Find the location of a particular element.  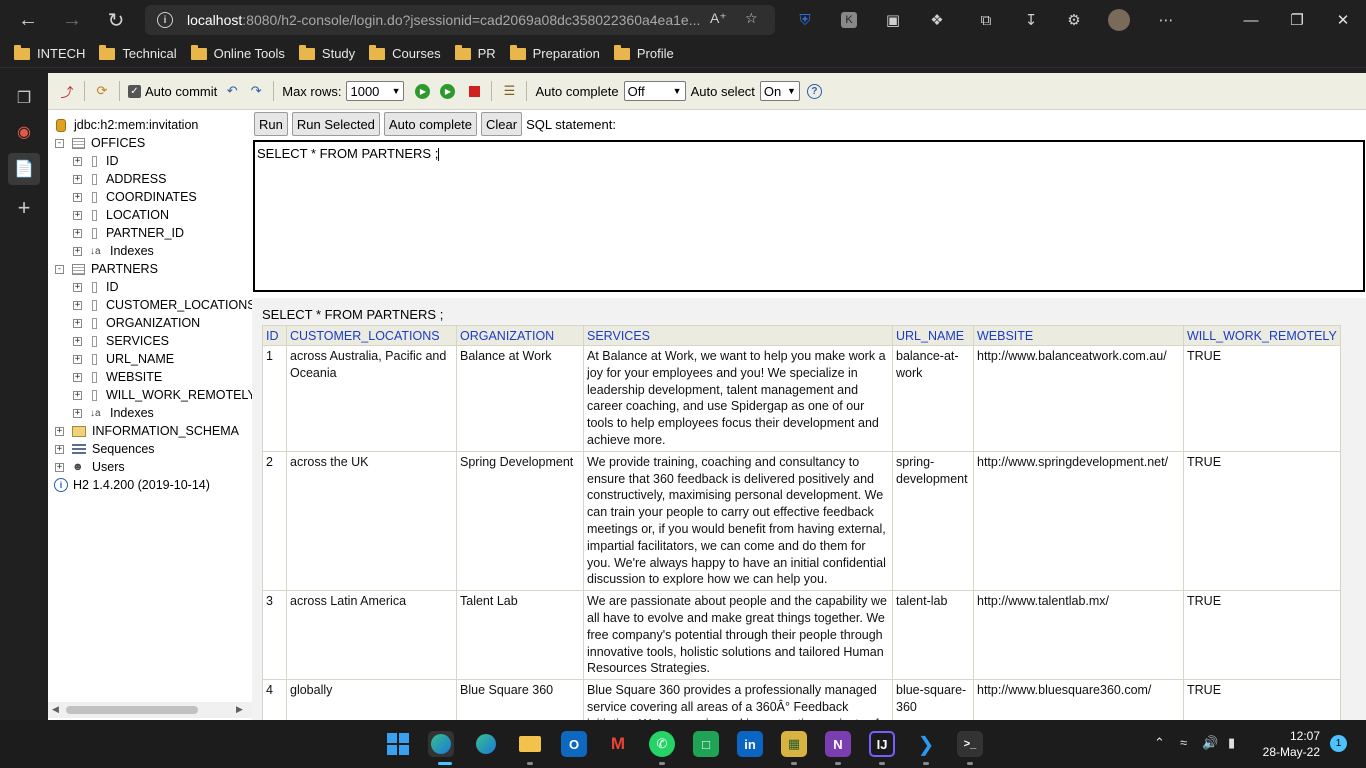

intellij-icon: IJ is located at coordinates (882, 744).